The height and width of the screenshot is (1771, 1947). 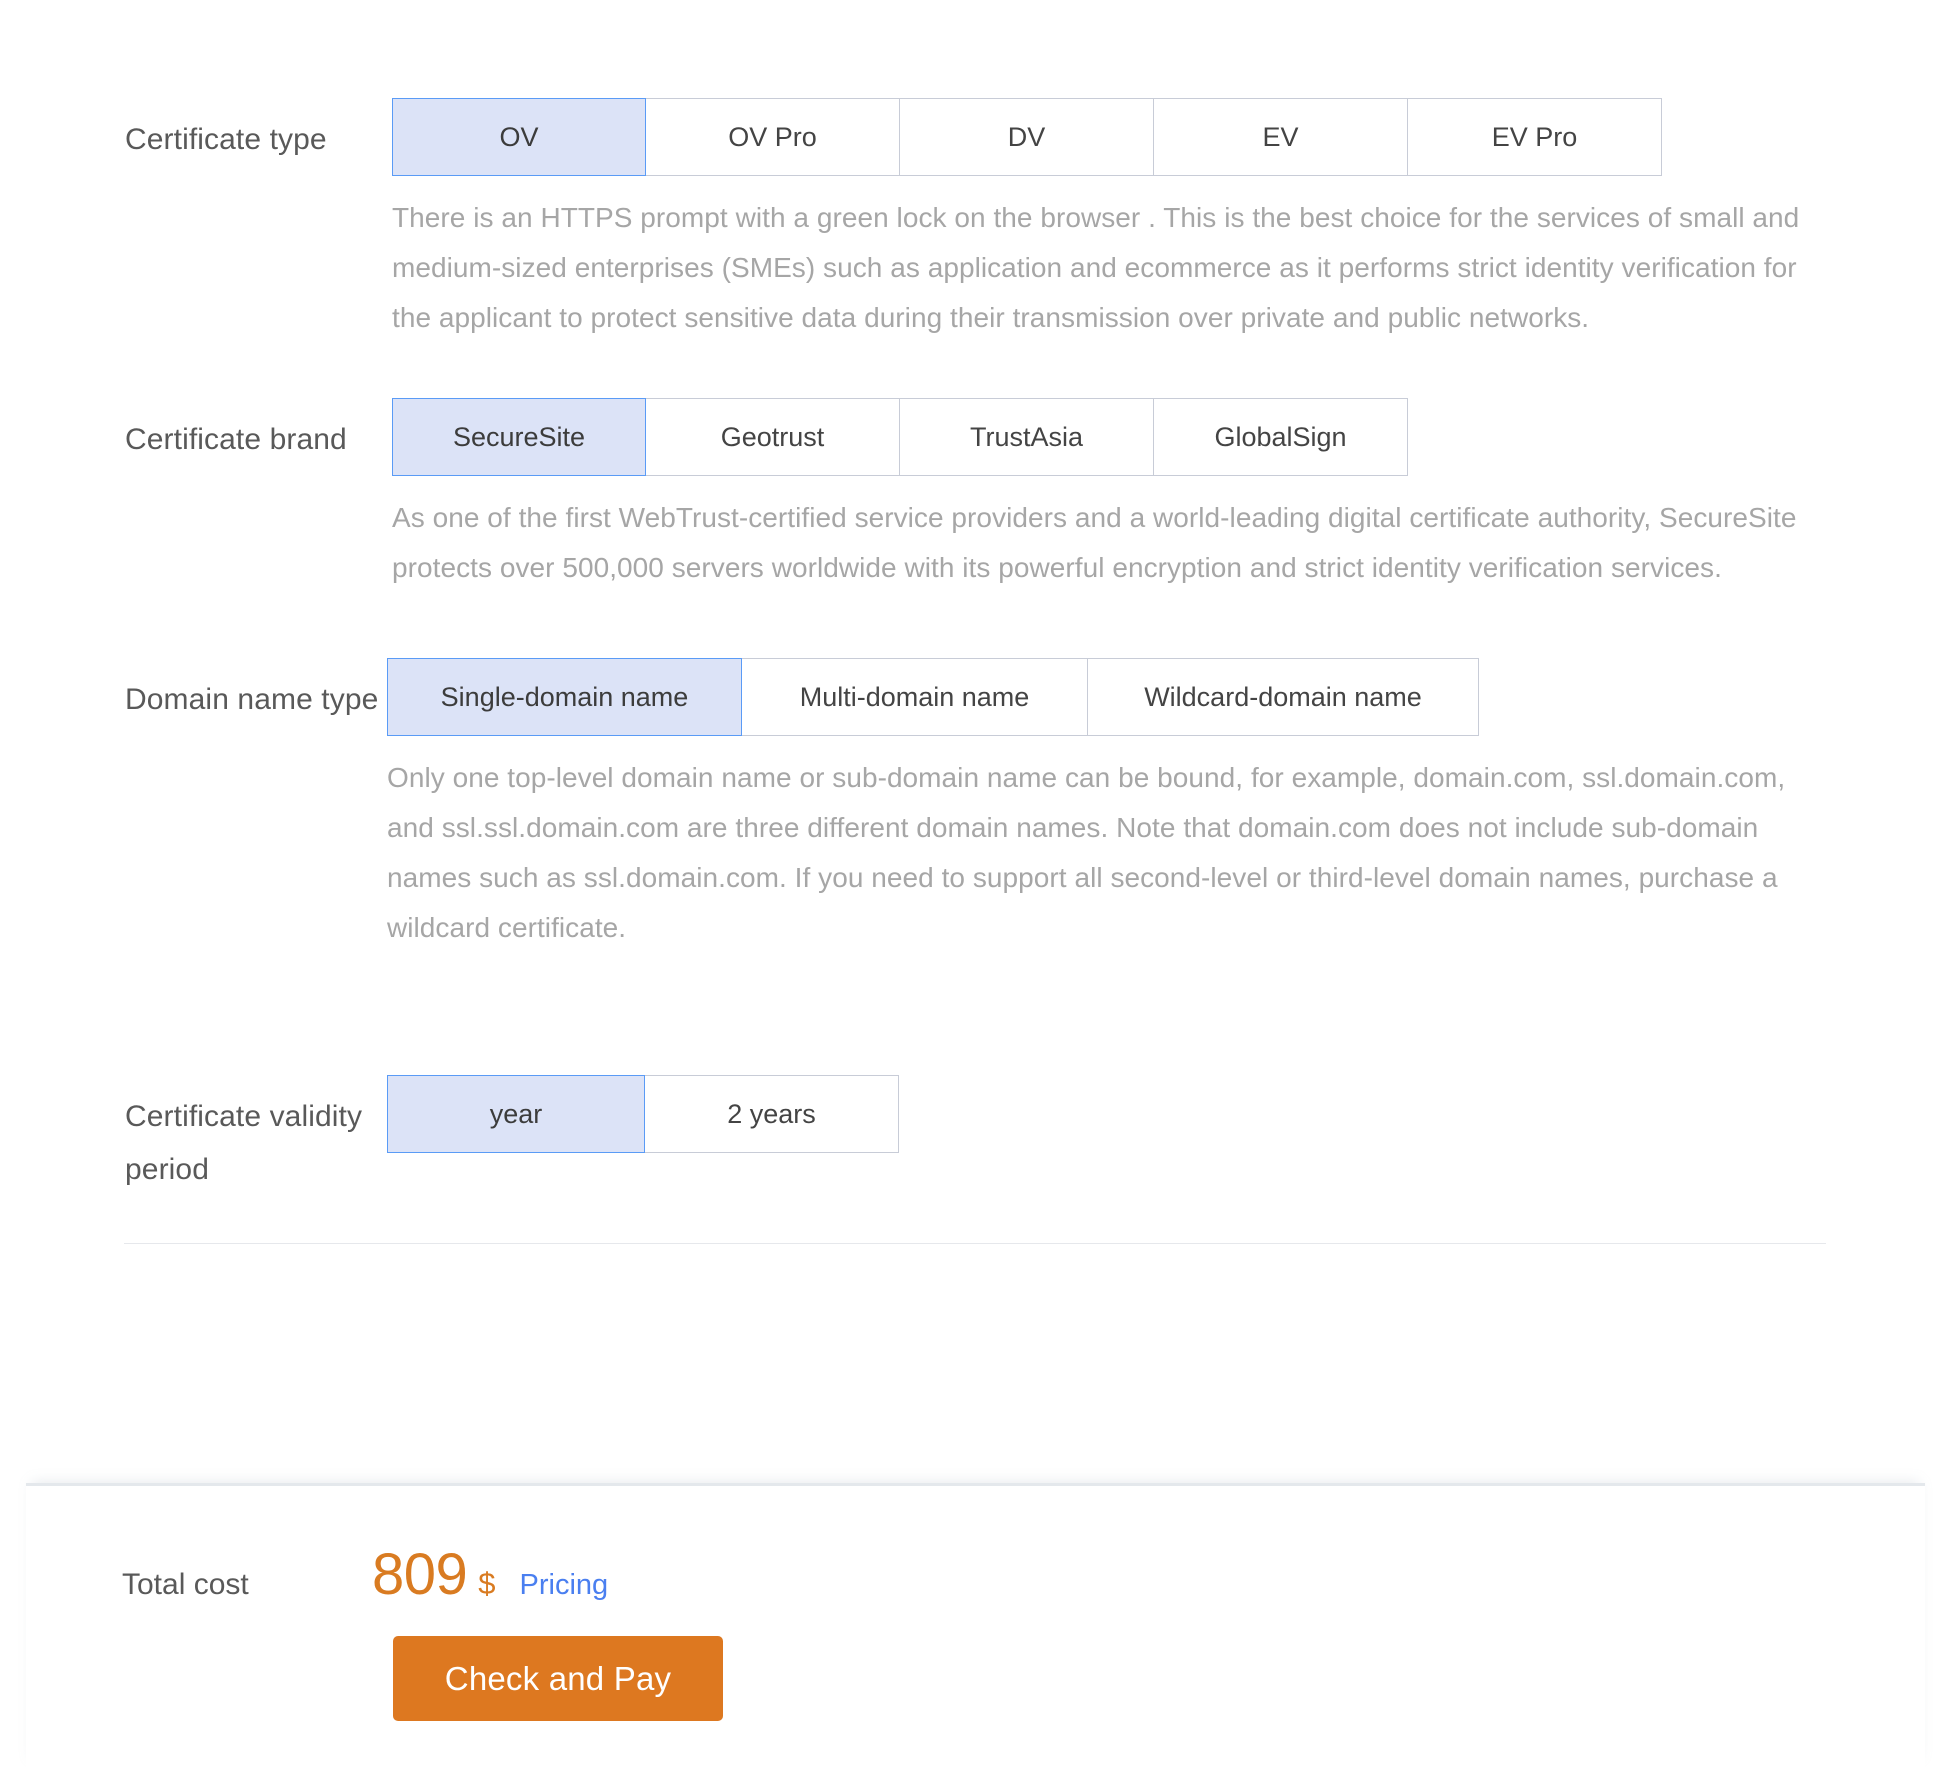 I want to click on validity-period-body: year 2 years, so click(x=1104, y=1114).